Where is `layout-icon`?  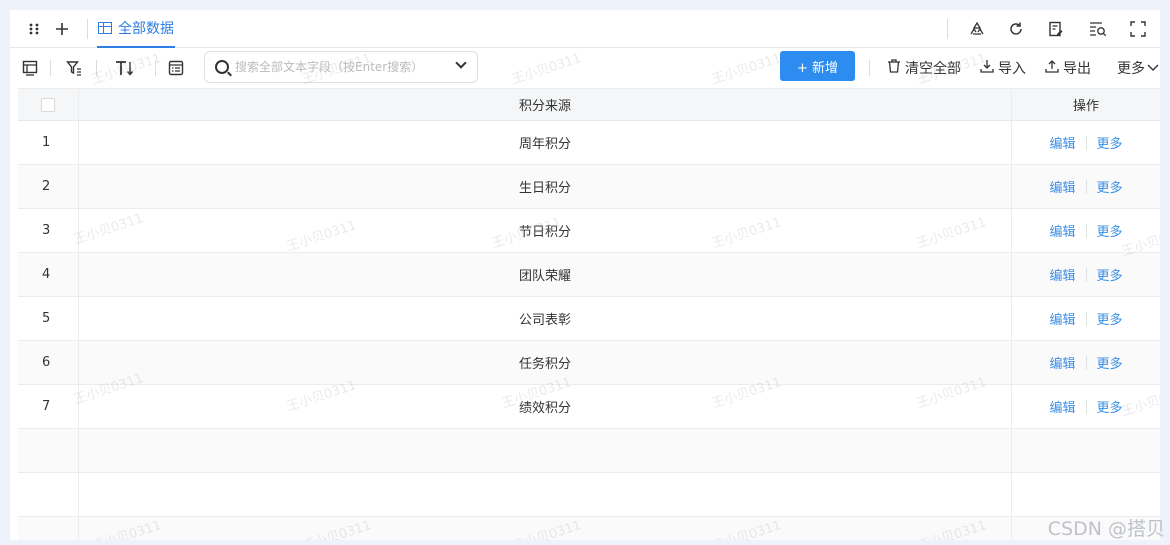 layout-icon is located at coordinates (30, 68).